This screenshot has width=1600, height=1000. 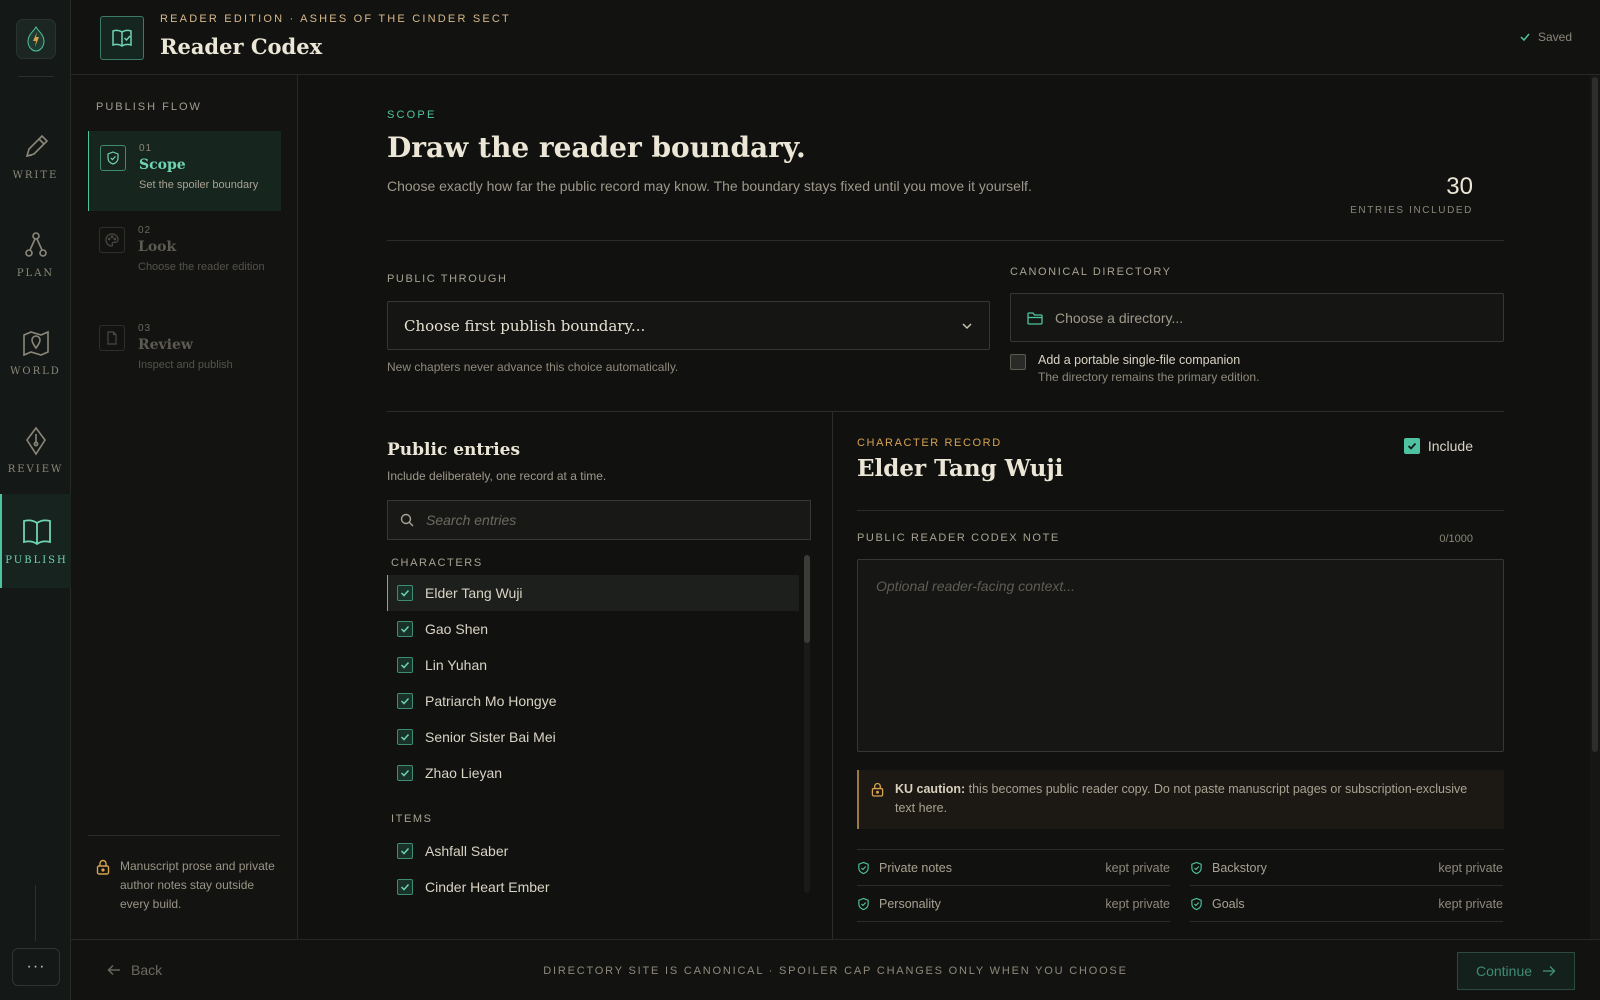 I want to click on record-name: Elder Tang Wuji, so click(x=960, y=468).